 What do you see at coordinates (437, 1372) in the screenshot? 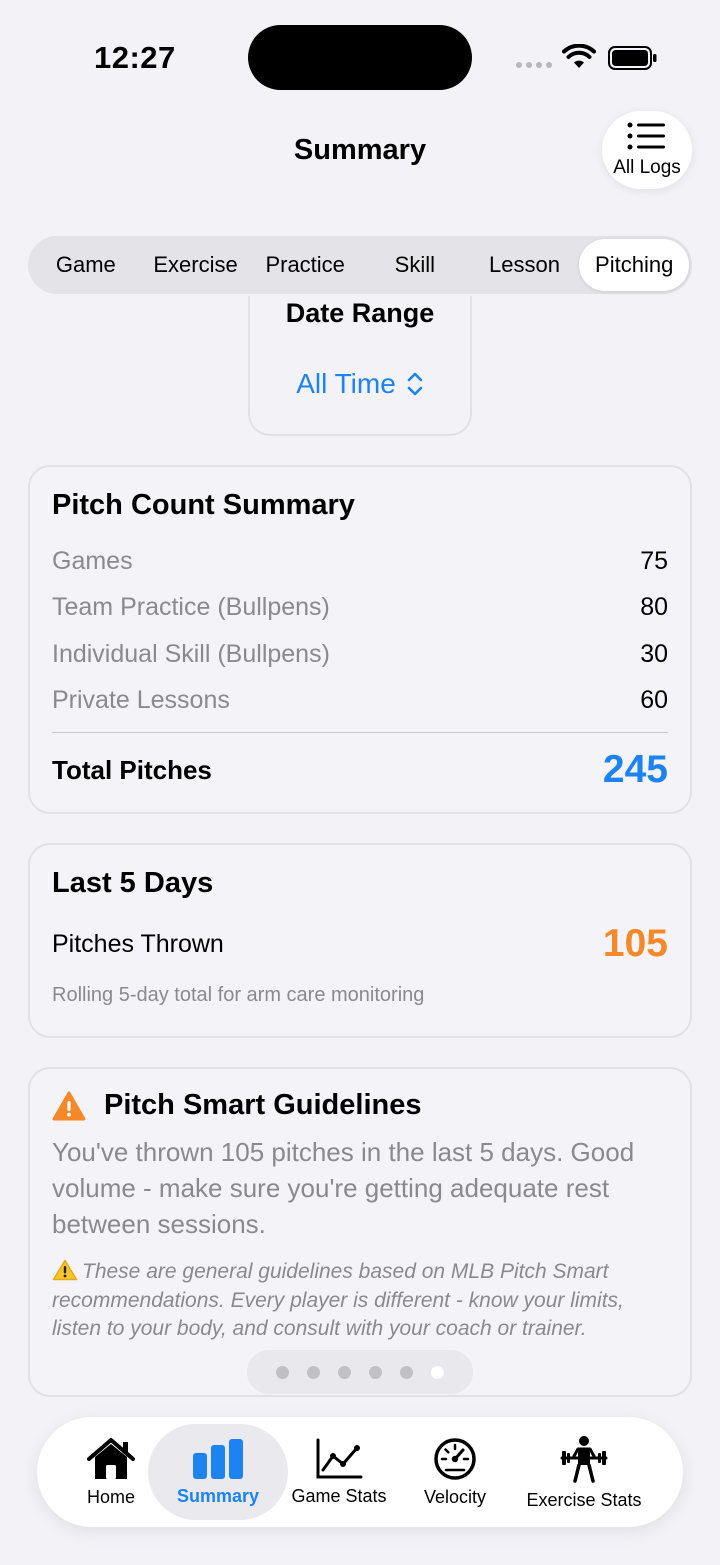
I see `page-dot-current` at bounding box center [437, 1372].